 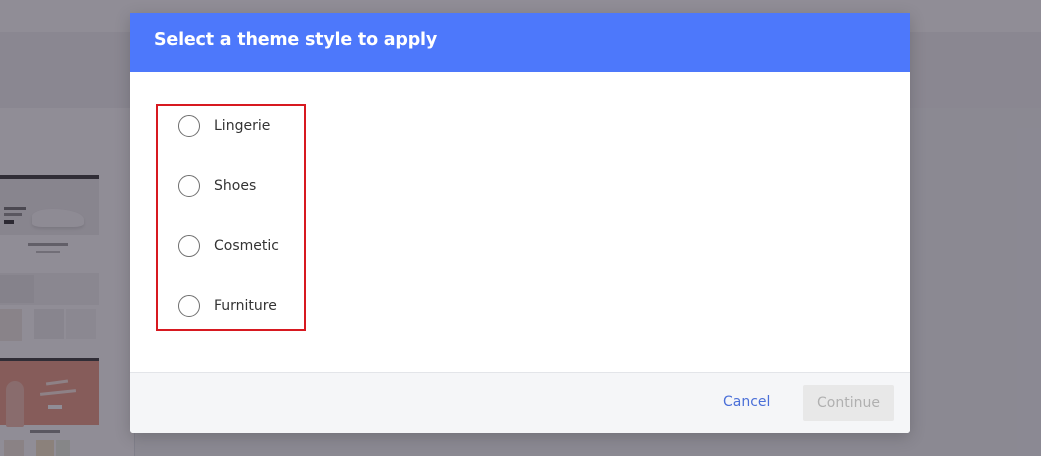 What do you see at coordinates (746, 402) in the screenshot?
I see `cancel-button: Cancel` at bounding box center [746, 402].